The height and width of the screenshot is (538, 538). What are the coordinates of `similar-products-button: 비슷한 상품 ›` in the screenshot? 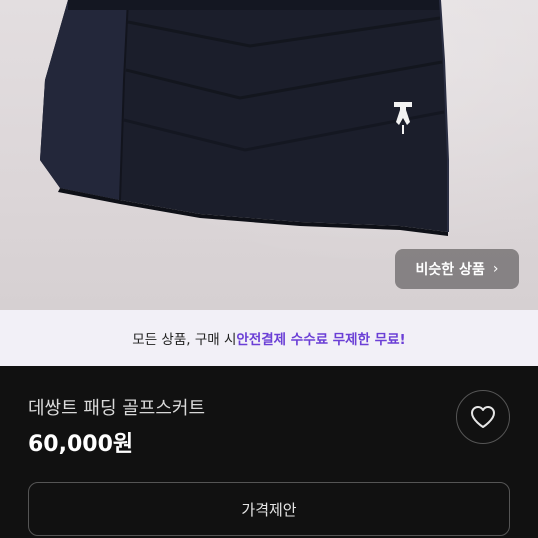 It's located at (457, 269).